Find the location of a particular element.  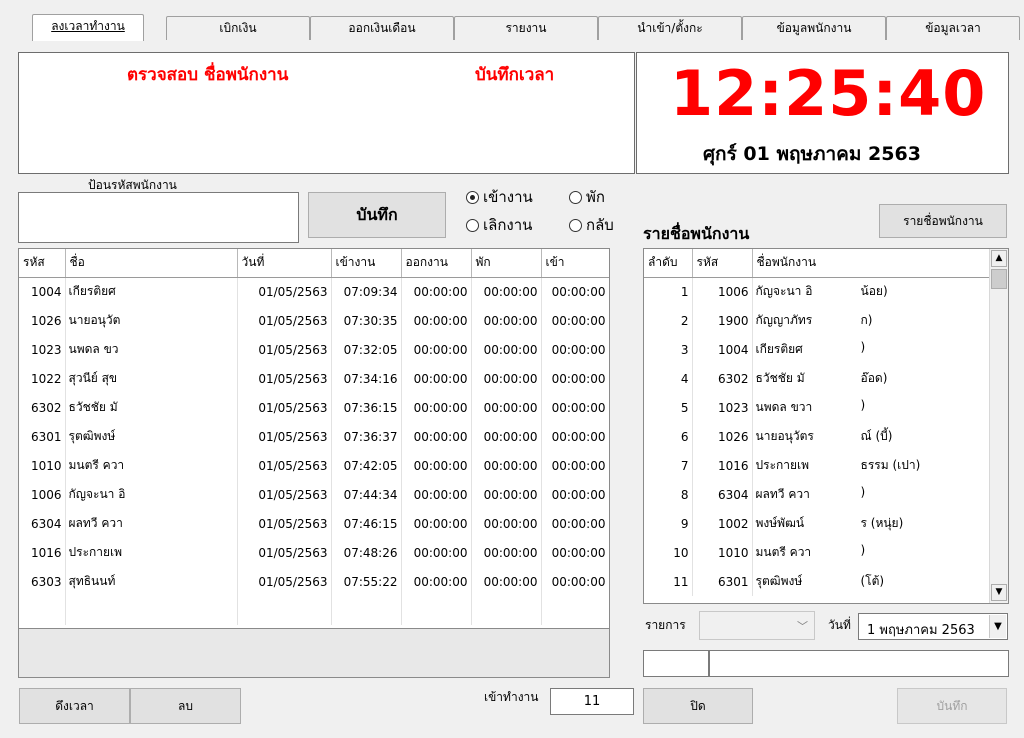

employee-code-input is located at coordinates (158, 217).